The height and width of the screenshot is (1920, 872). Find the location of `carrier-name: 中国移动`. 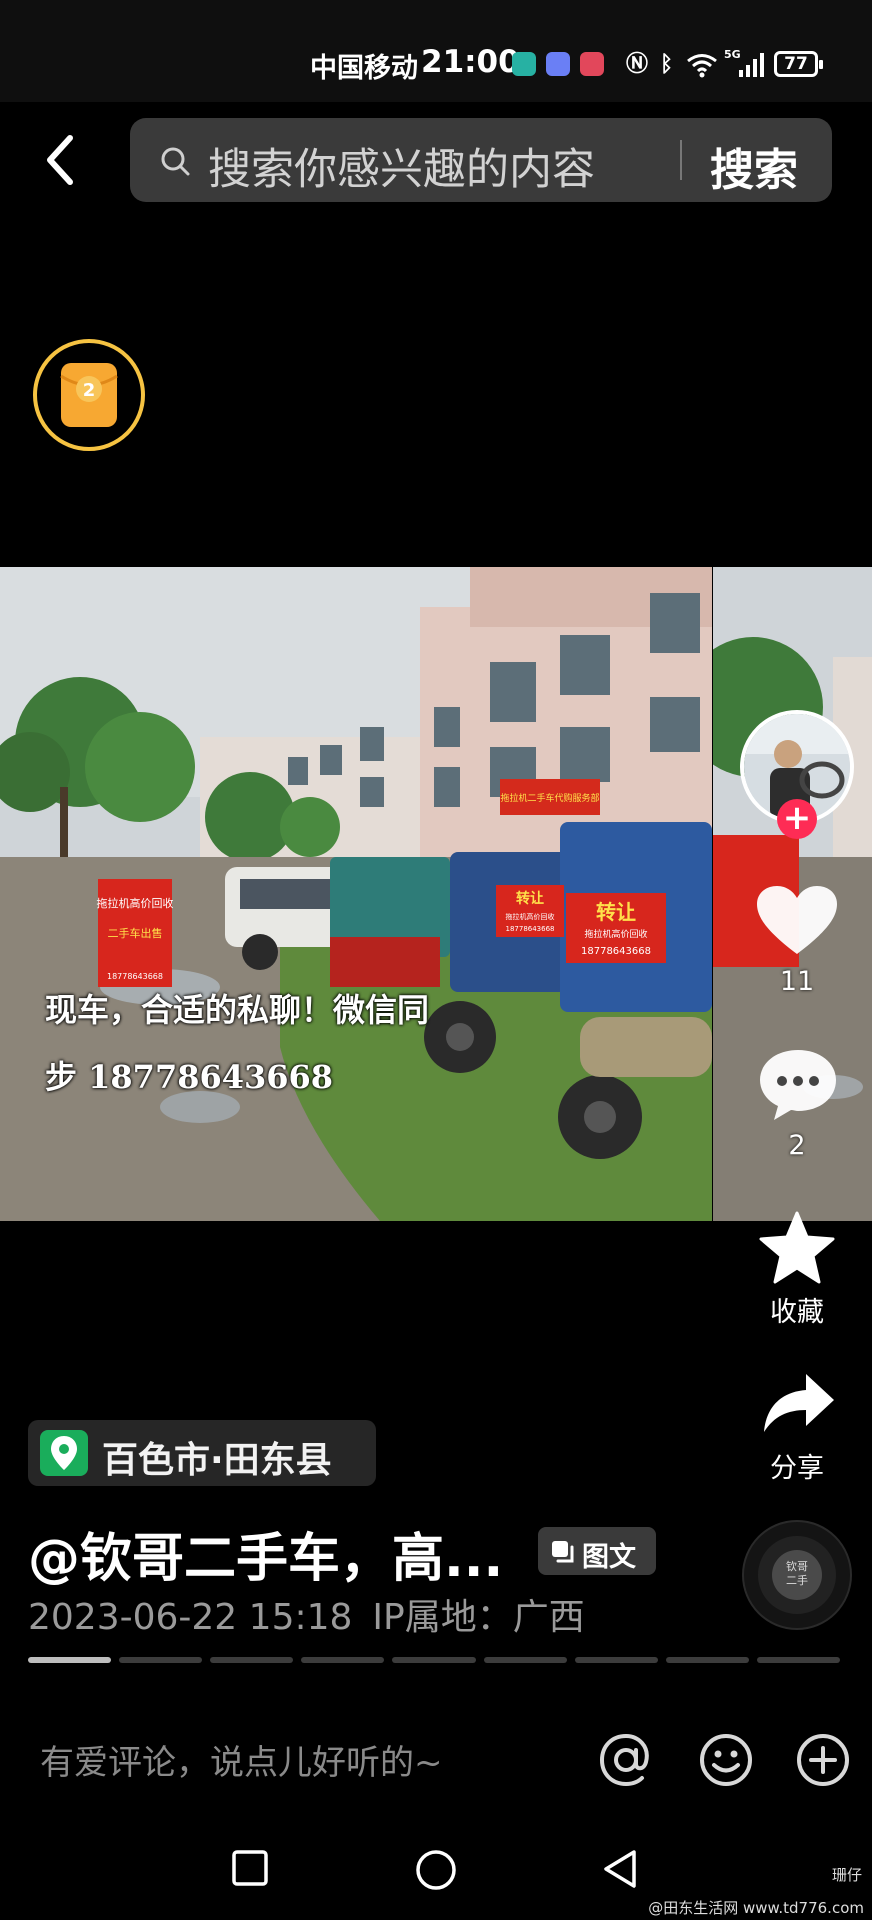

carrier-name: 中国移动 is located at coordinates (364, 68).